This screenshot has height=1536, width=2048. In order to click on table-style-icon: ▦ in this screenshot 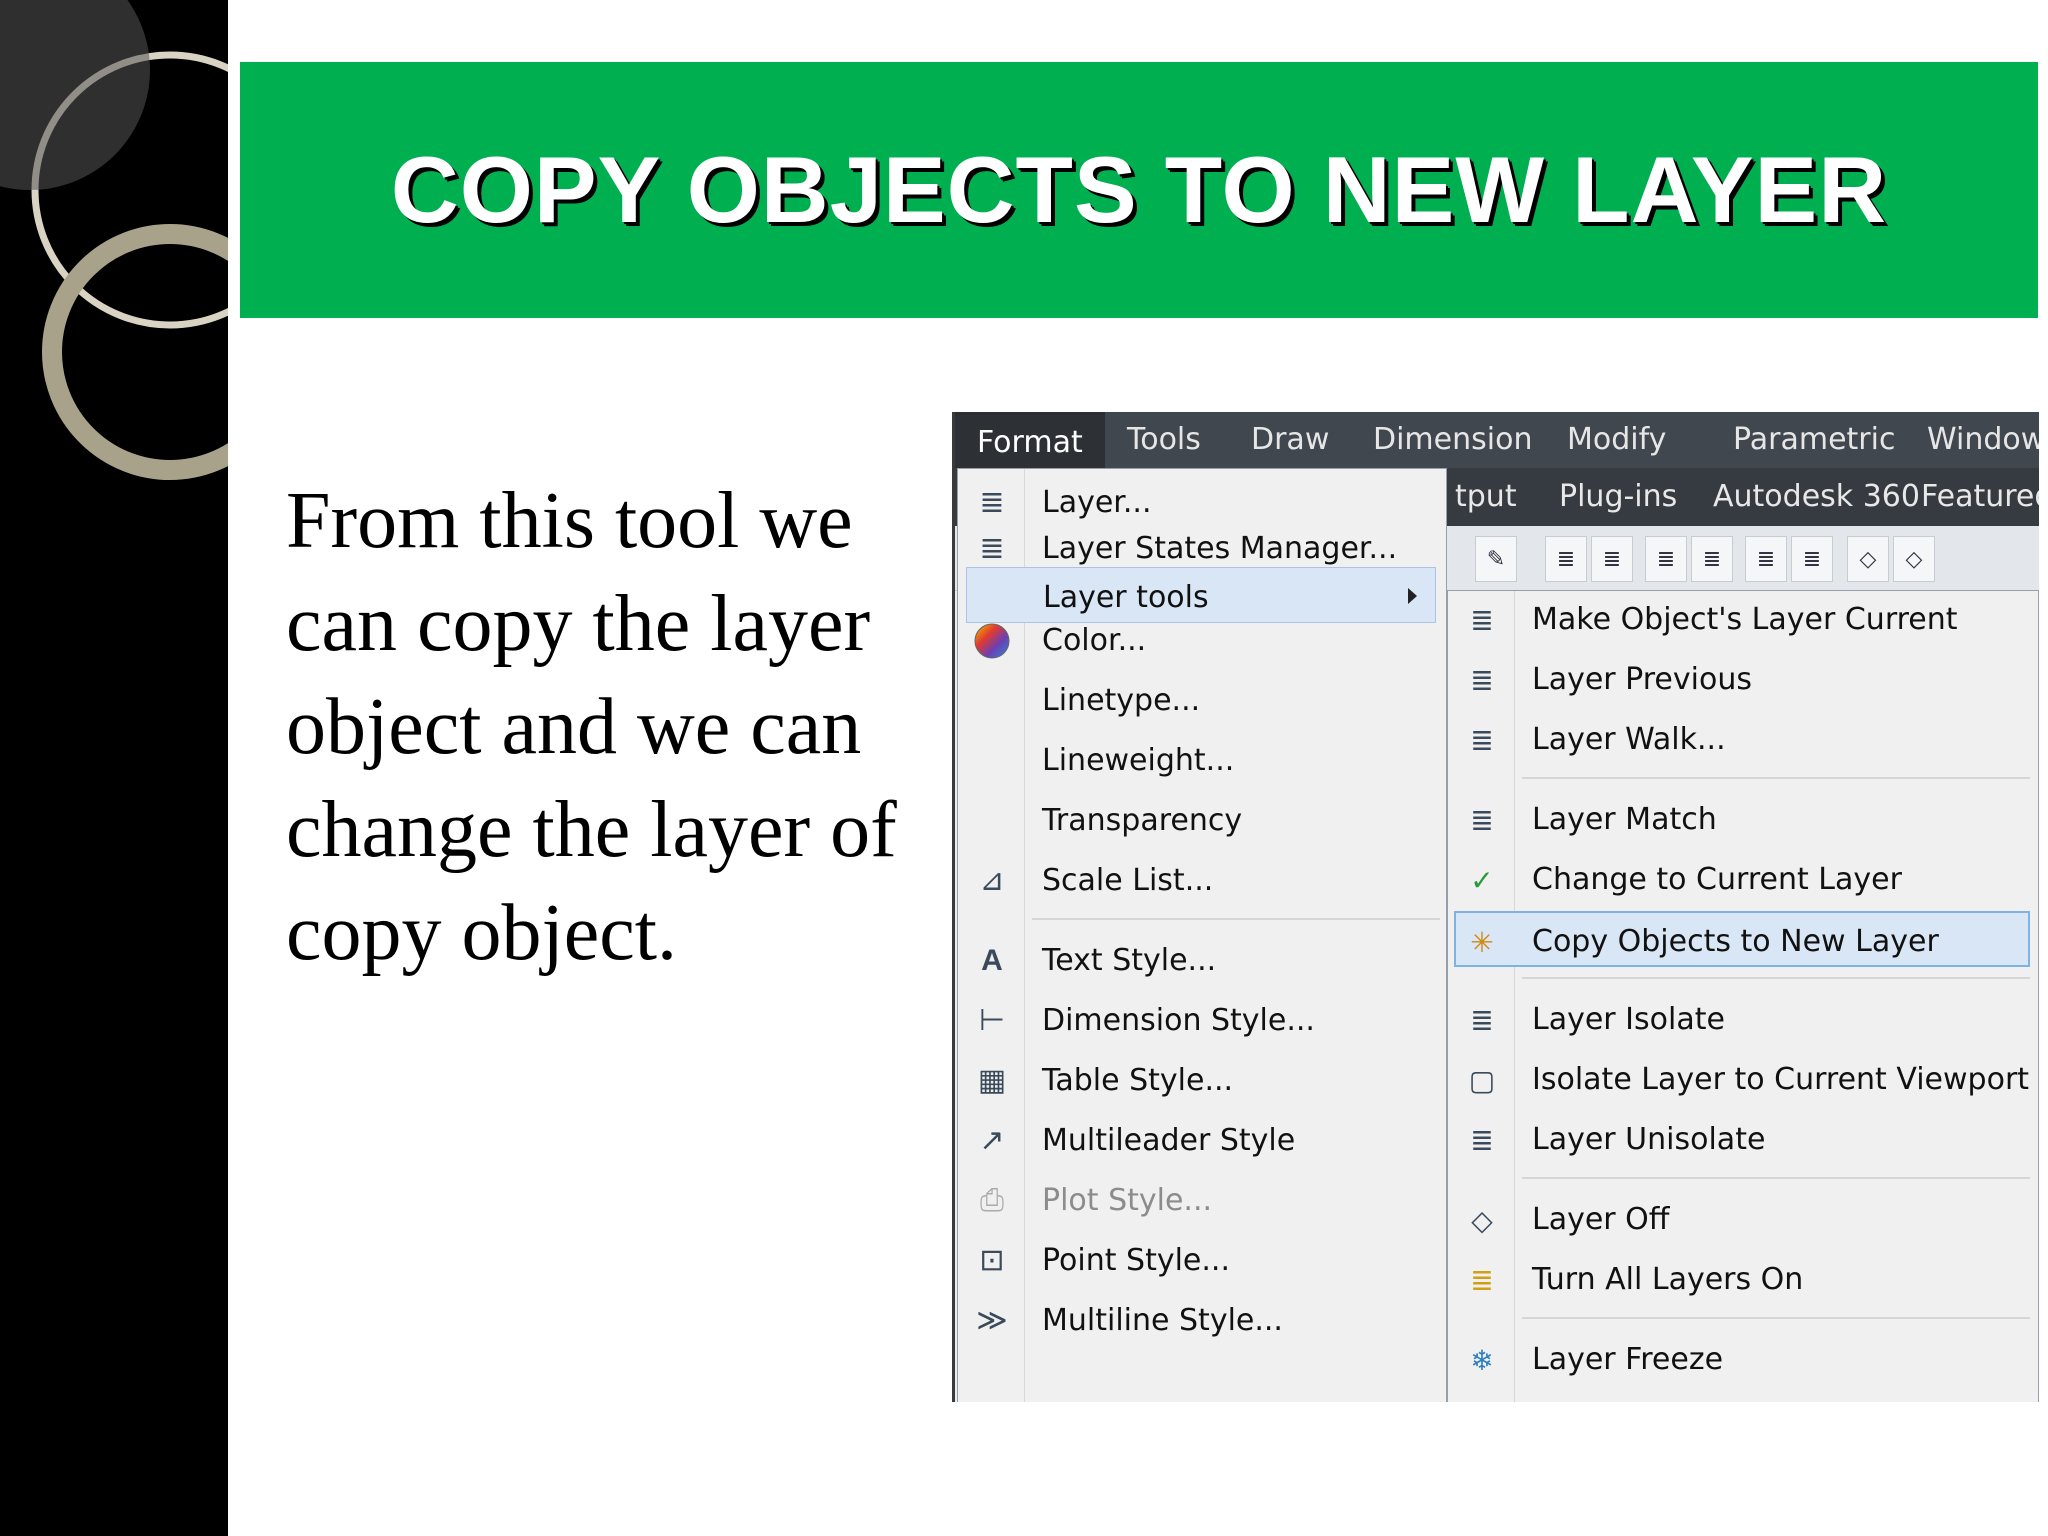, I will do `click(992, 1080)`.